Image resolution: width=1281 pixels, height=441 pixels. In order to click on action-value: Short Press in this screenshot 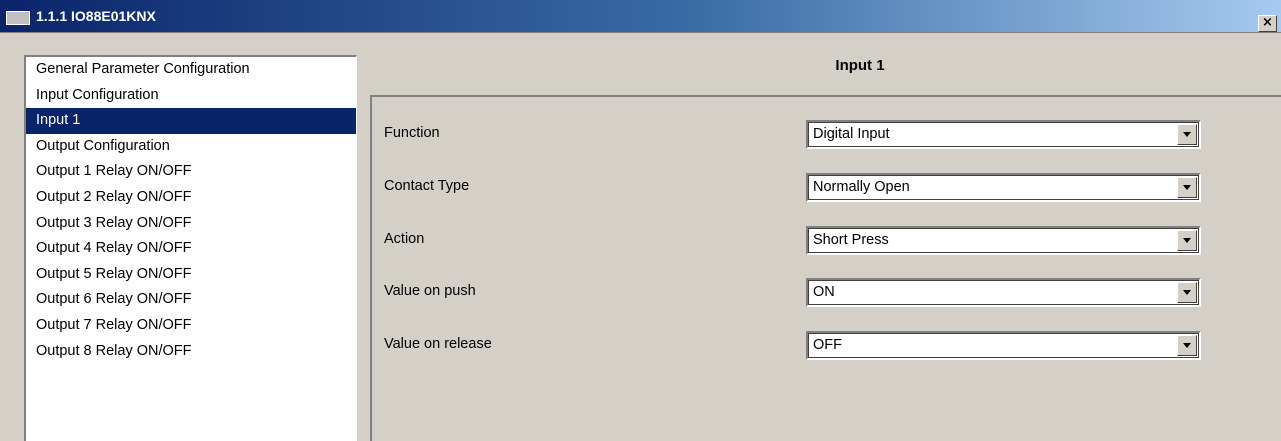, I will do `click(851, 240)`.